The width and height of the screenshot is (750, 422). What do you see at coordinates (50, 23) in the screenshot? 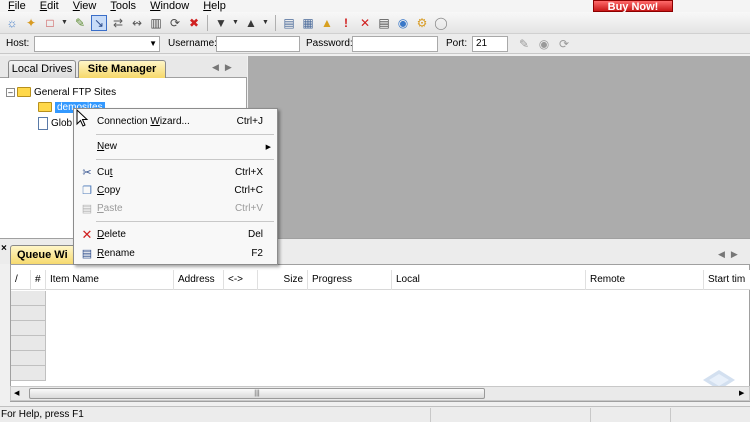
I see `new-icon: □` at bounding box center [50, 23].